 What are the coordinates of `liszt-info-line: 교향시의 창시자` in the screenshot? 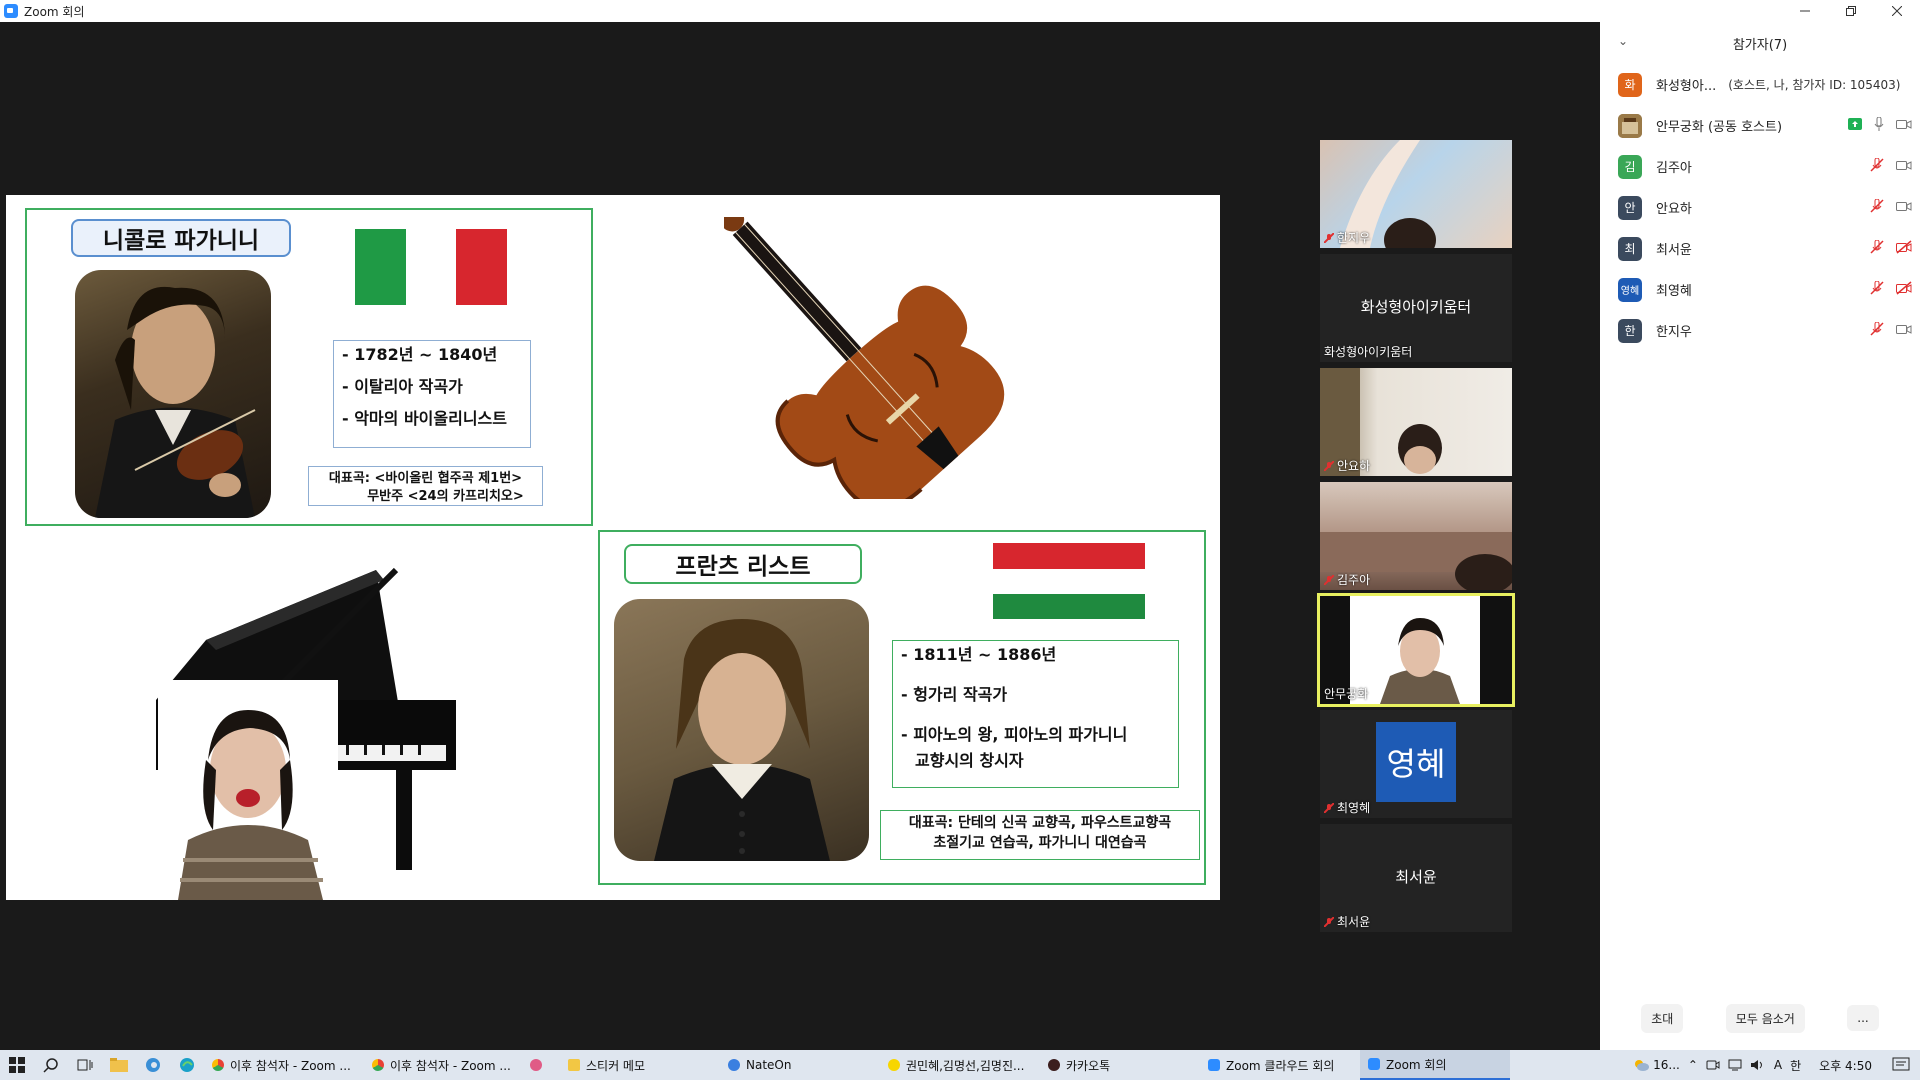 It's located at (969, 760).